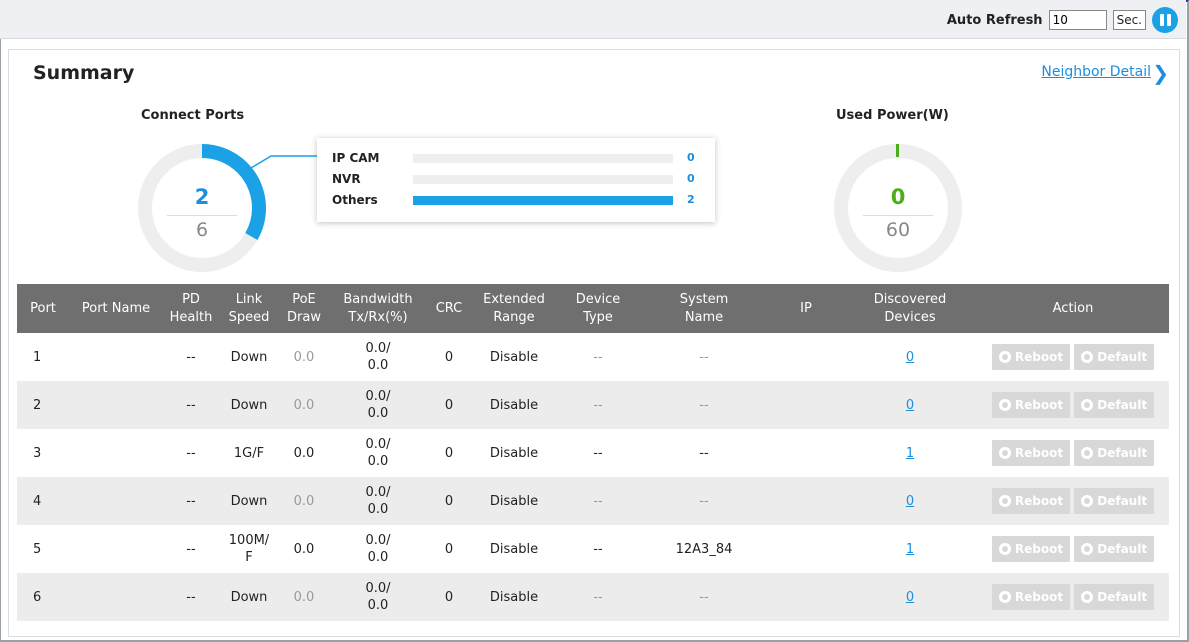 The width and height of the screenshot is (1189, 642). I want to click on neighbor-detail-link: Neighbor Detail, so click(1096, 72).